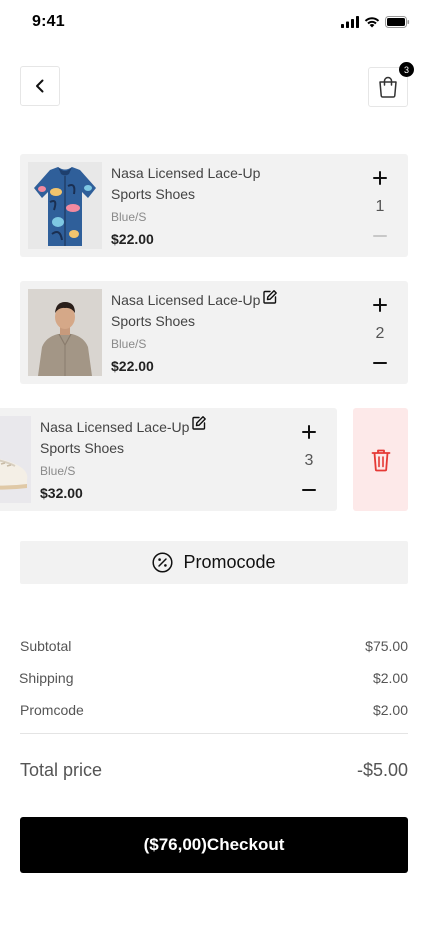 The height and width of the screenshot is (926, 428). I want to click on checkout-label: ($76,00)Checkout, so click(214, 844).